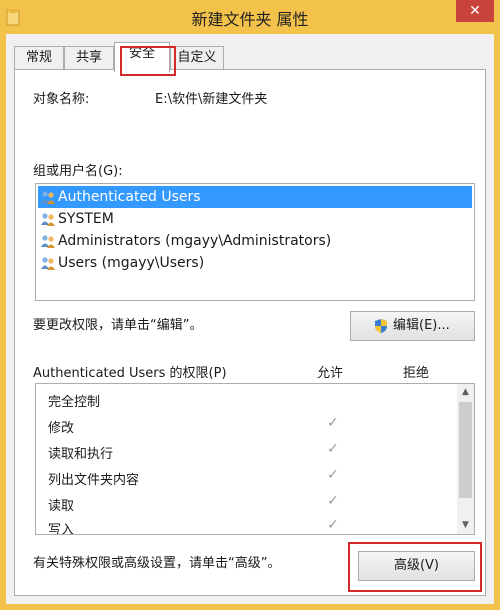 The width and height of the screenshot is (500, 610). What do you see at coordinates (129, 197) in the screenshot?
I see `user-name: Authenticated Users` at bounding box center [129, 197].